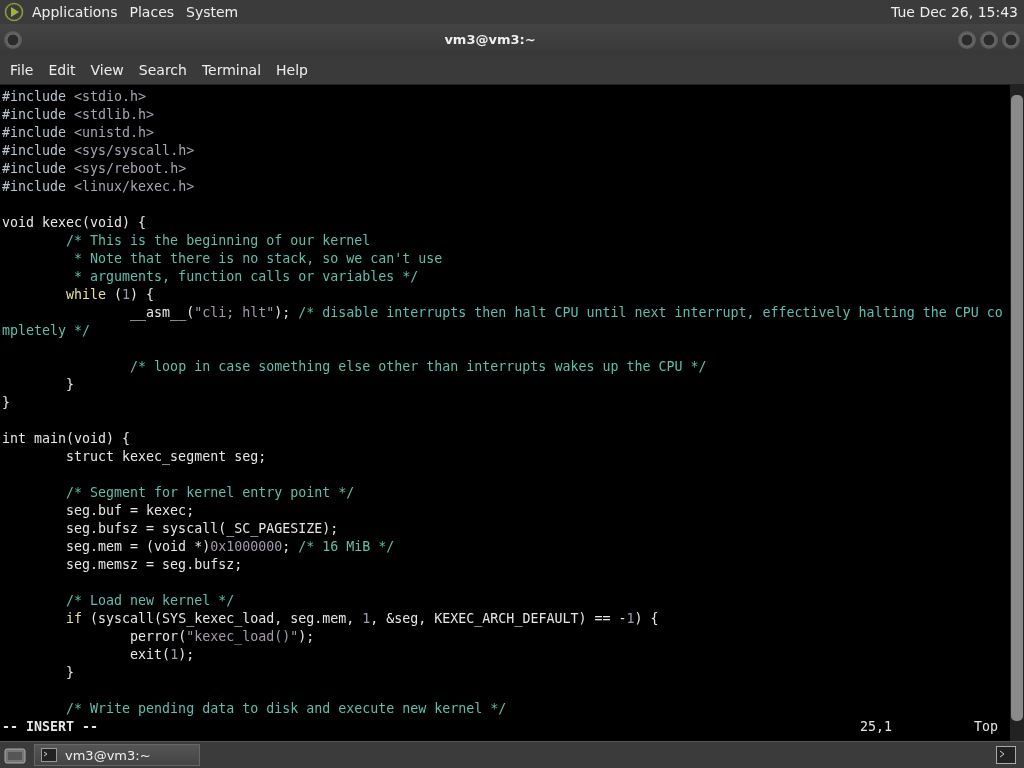 The width and height of the screenshot is (1024, 768). Describe the element at coordinates (1011, 39) in the screenshot. I see `close-button` at that location.